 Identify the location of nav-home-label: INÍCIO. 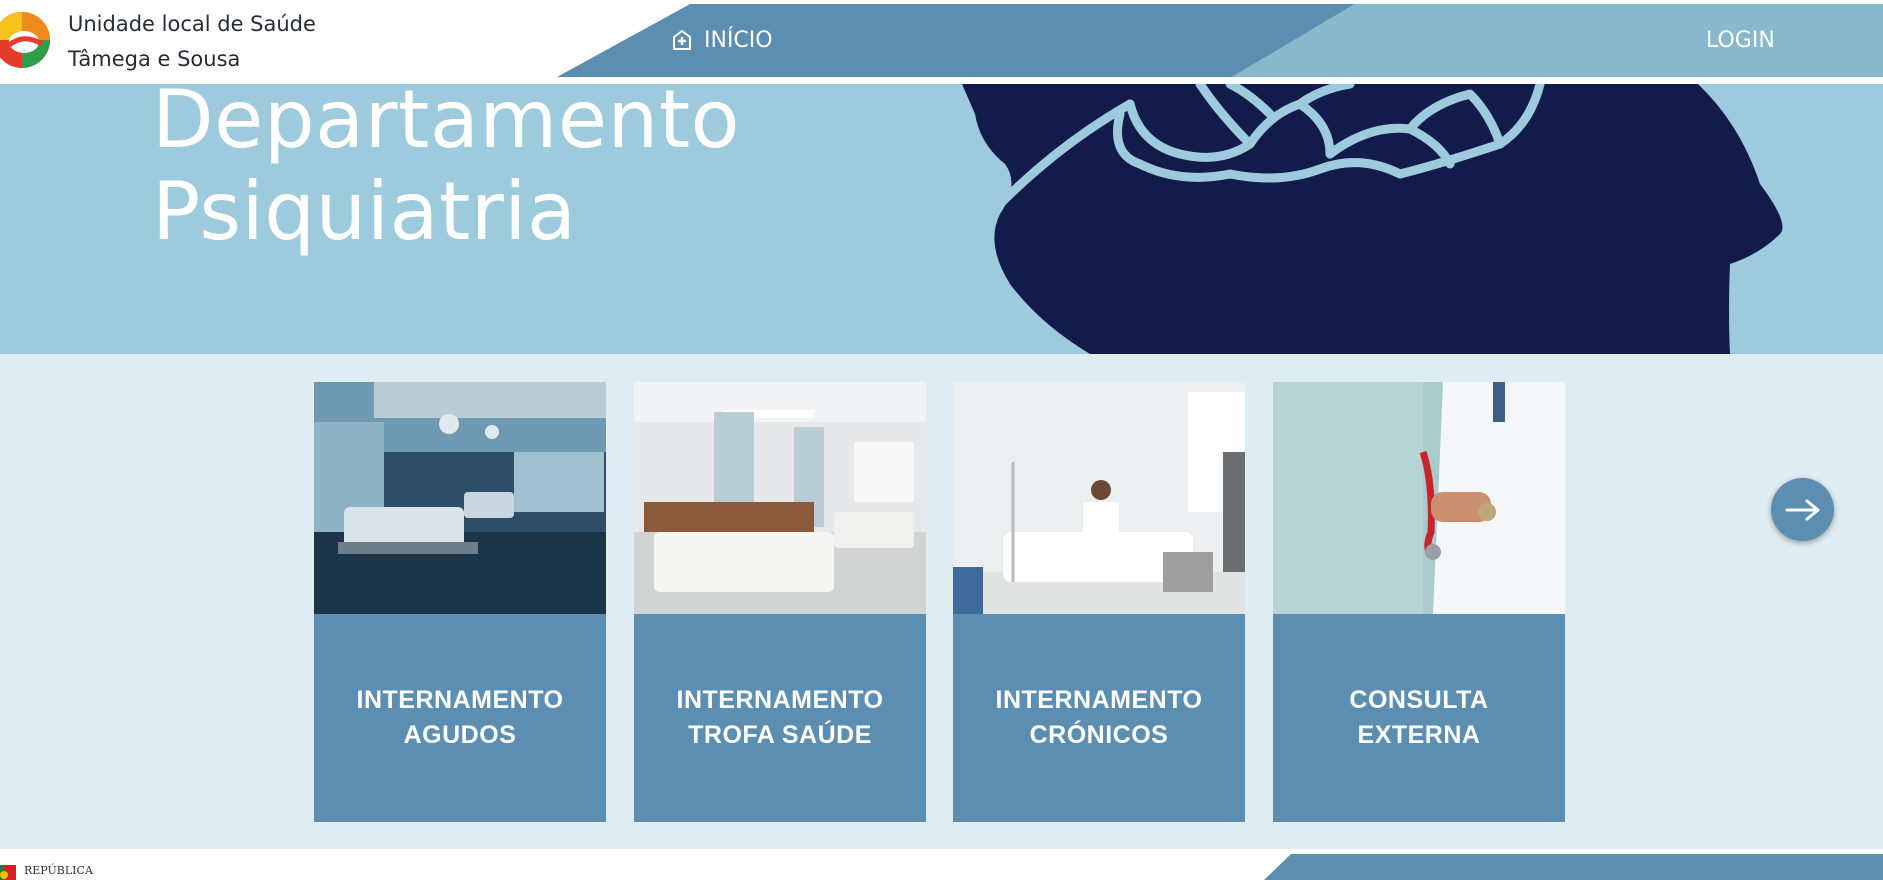
(738, 40).